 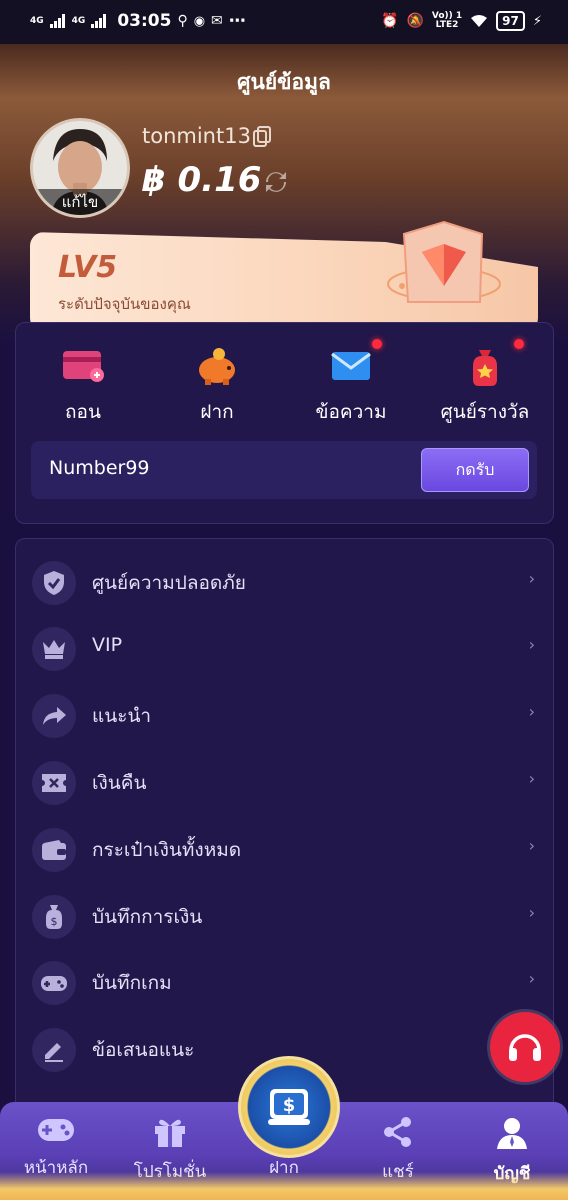 I want to click on pencil-icon, so click(x=54, y=1050).